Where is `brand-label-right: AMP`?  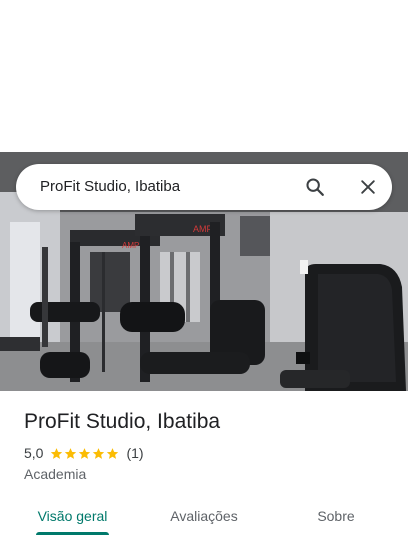
brand-label-right: AMP is located at coordinates (203, 229).